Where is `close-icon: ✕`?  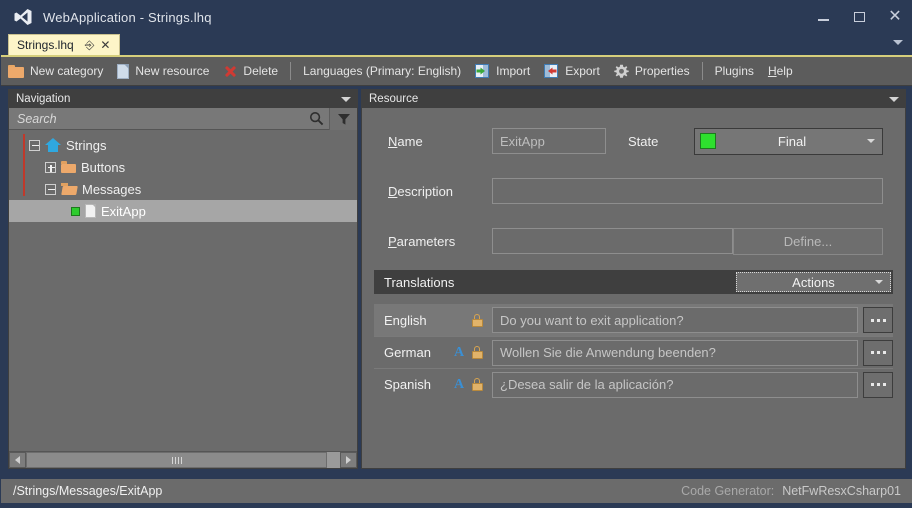 close-icon: ✕ is located at coordinates (105, 45).